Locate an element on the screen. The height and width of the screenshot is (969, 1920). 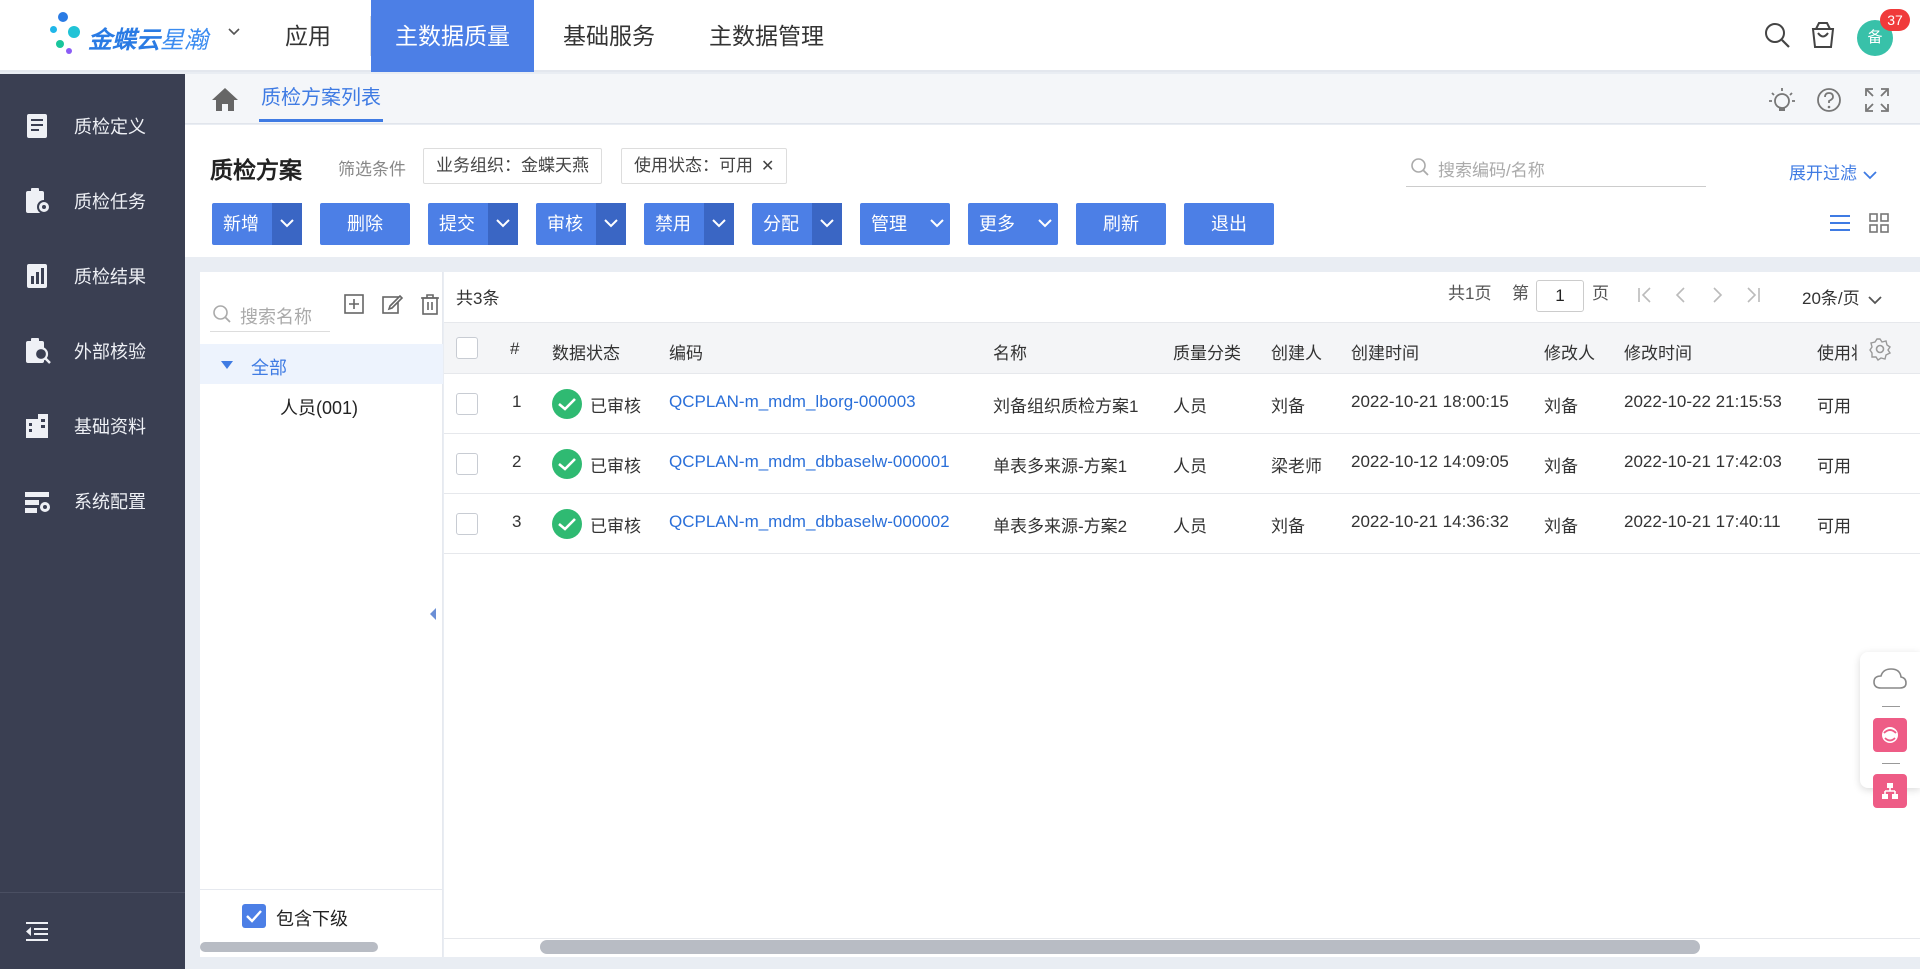
sidebar-item-qc-task: 质检任务 is located at coordinates (92, 200).